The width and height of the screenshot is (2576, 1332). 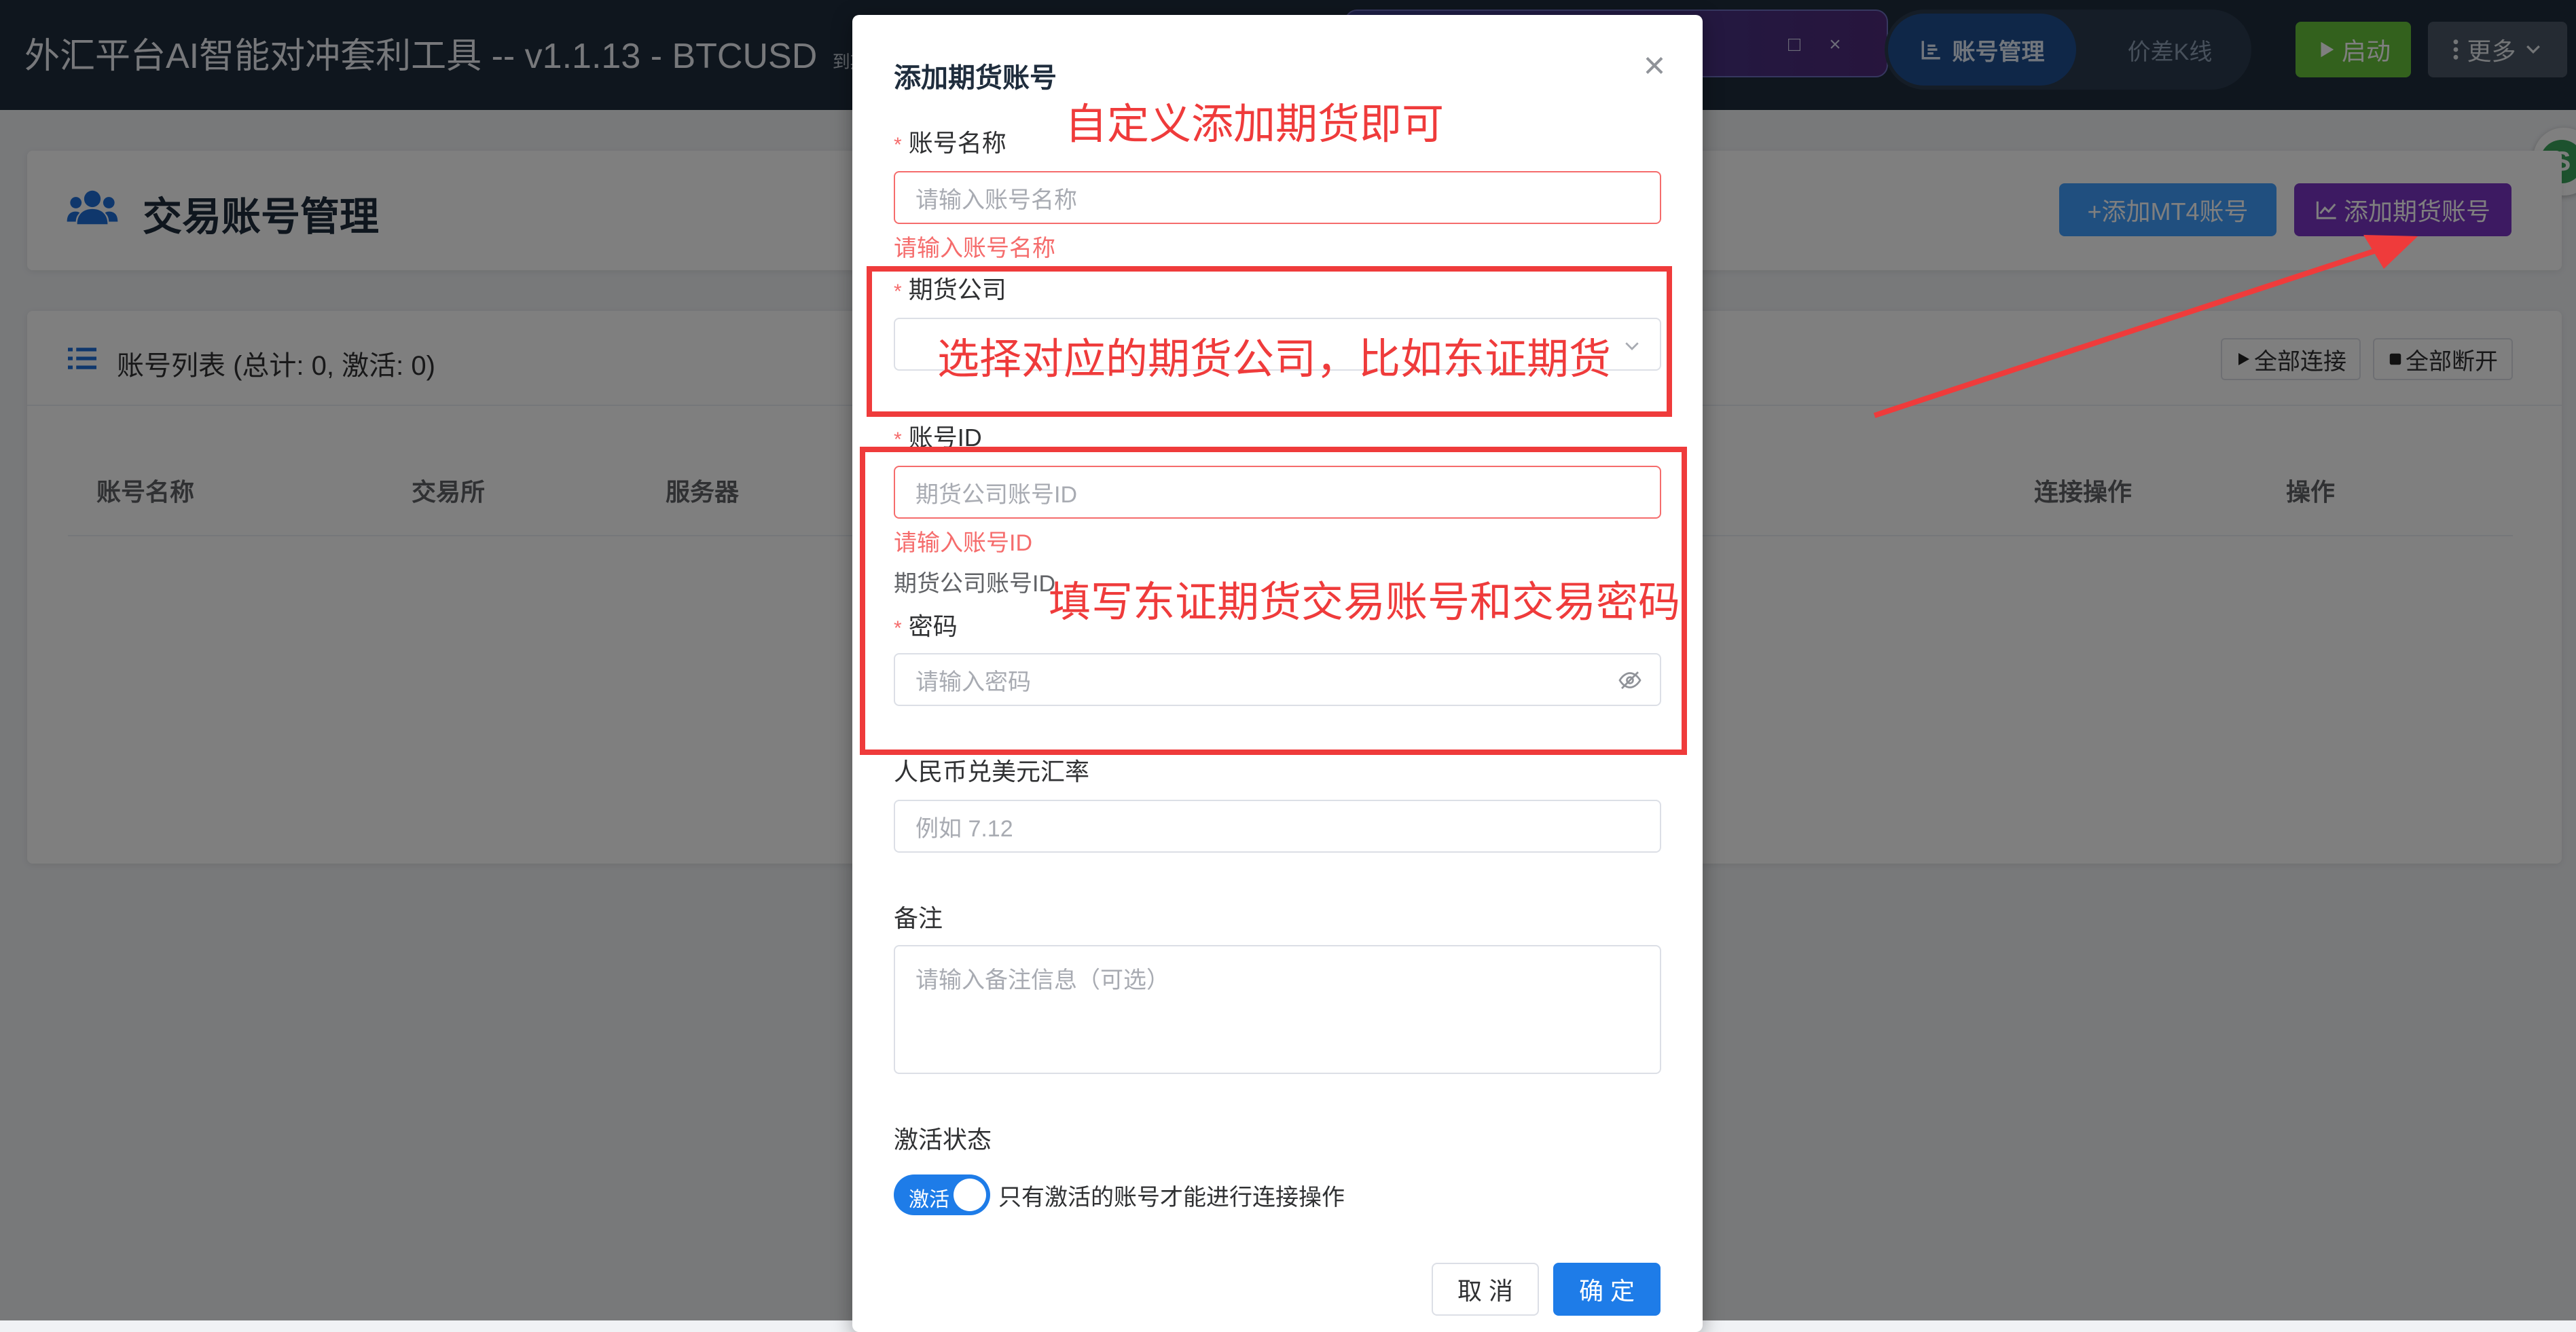 I want to click on annotation-arrow, so click(x=2145, y=326).